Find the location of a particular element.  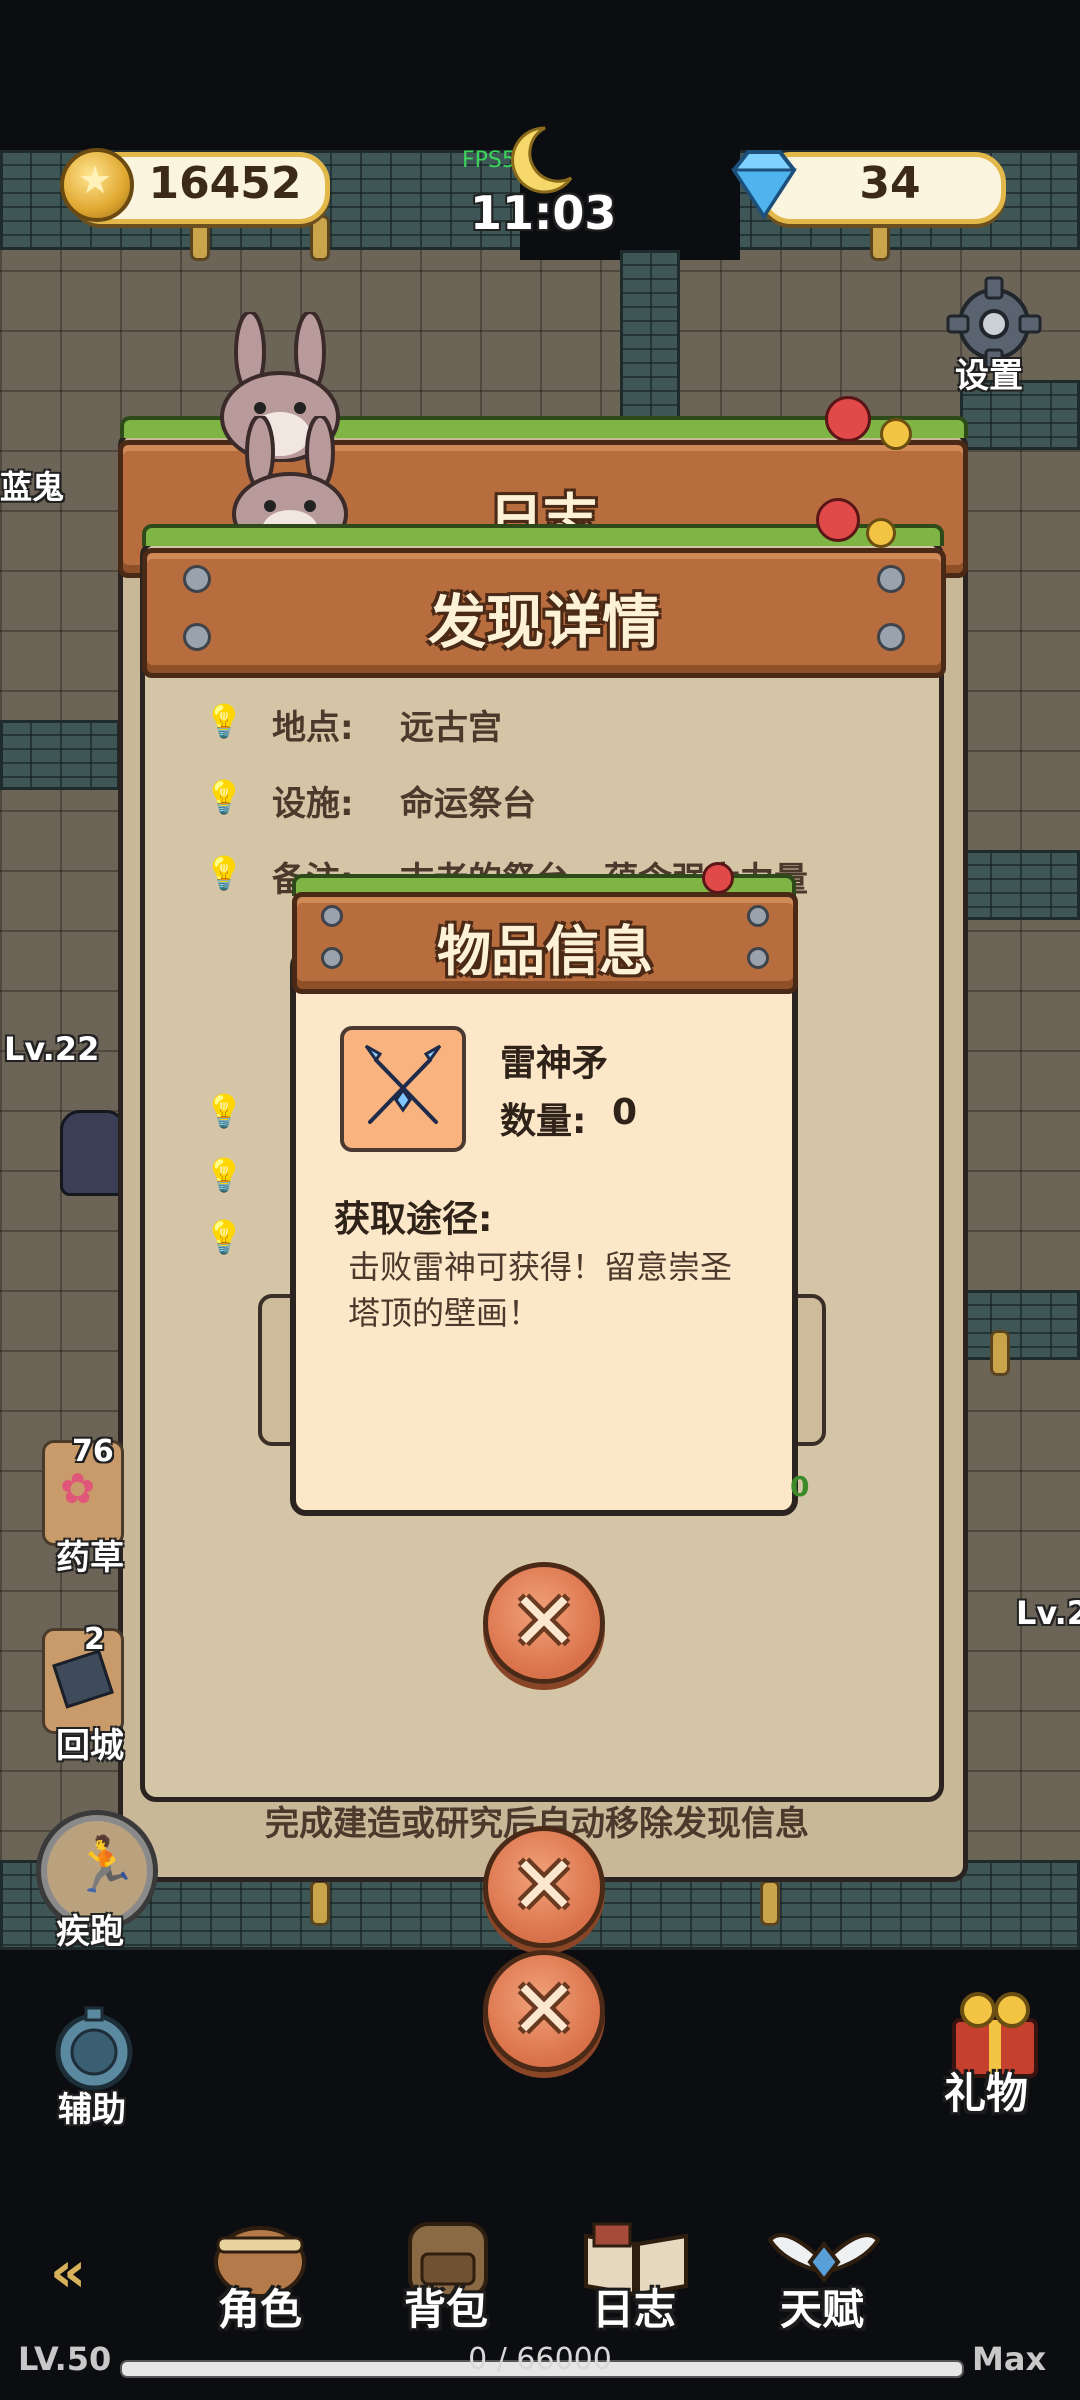

enemy-level-label-right: Lv.2 is located at coordinates (1048, 1613).